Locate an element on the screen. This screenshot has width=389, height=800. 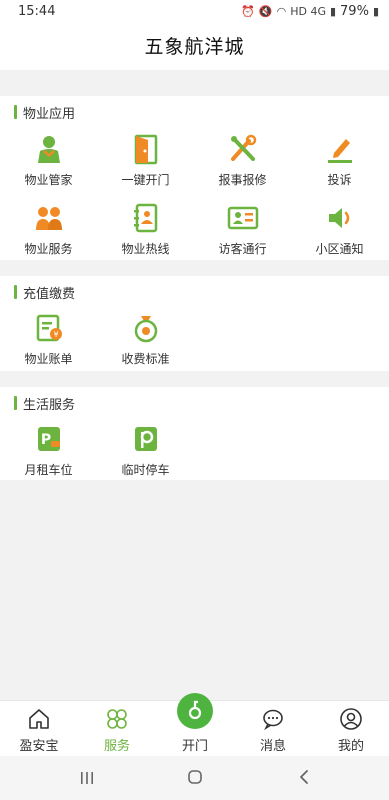
grid-item-label: 收费标准 is located at coordinates (145, 359).